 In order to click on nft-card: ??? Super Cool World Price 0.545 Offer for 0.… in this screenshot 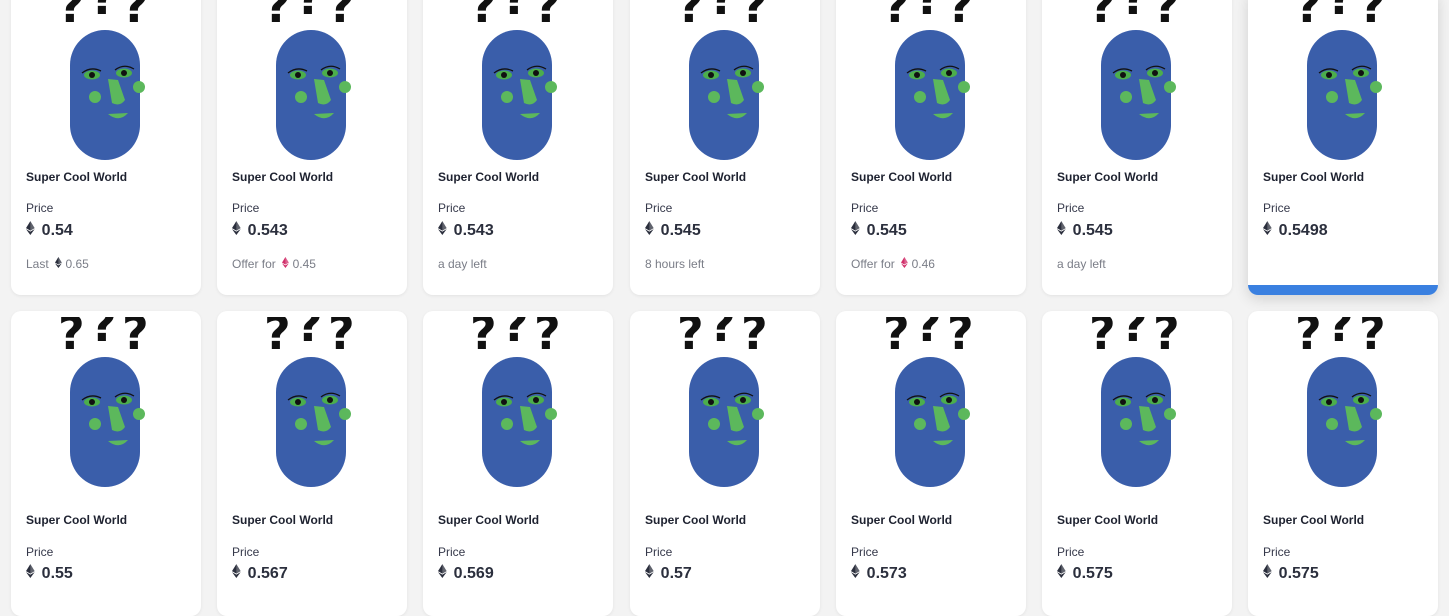, I will do `click(931, 147)`.